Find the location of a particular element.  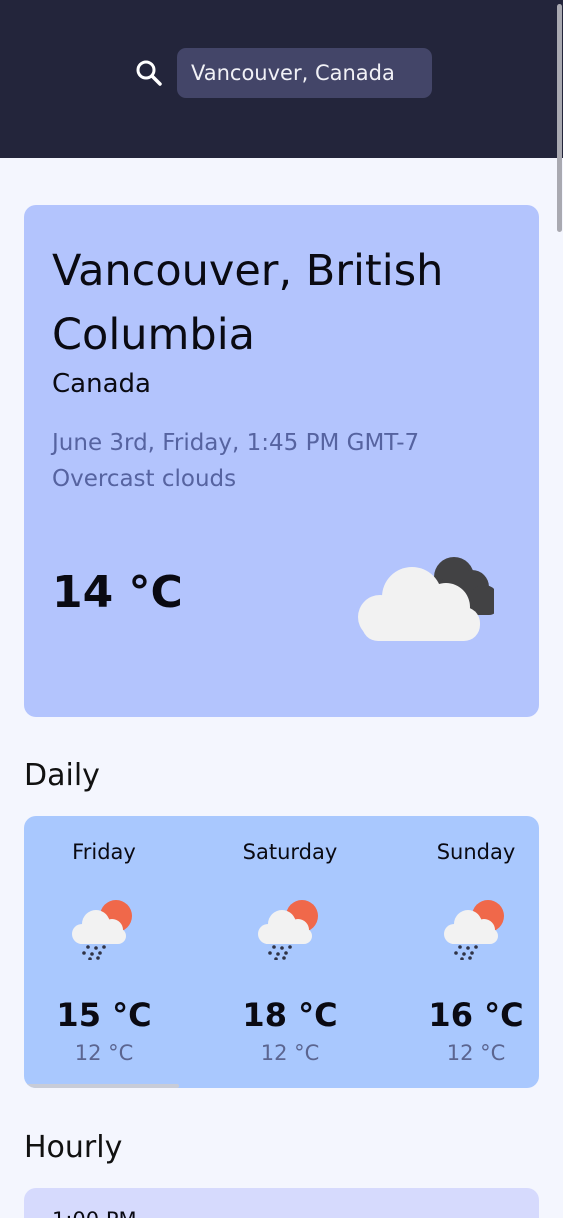

hourly-forecast-item: 1:00 PM is located at coordinates (281, 1203).